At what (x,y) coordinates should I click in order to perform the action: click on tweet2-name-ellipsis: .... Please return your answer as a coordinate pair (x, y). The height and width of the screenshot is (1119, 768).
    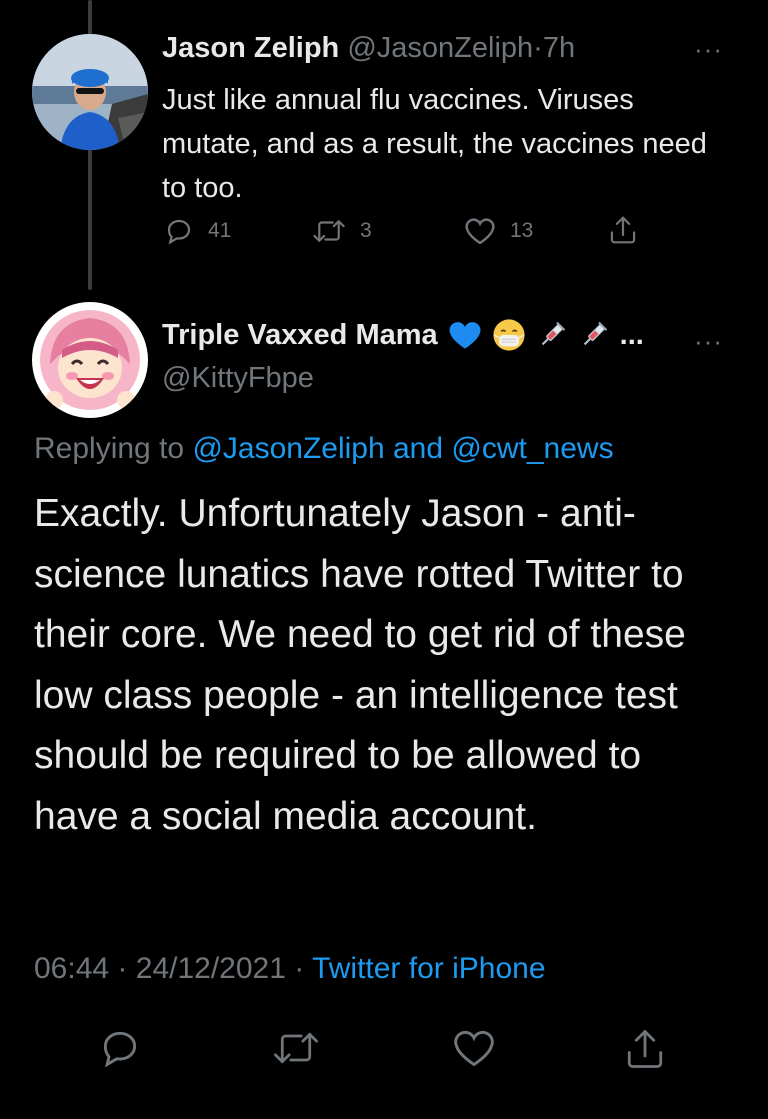
    Looking at the image, I should click on (631, 334).